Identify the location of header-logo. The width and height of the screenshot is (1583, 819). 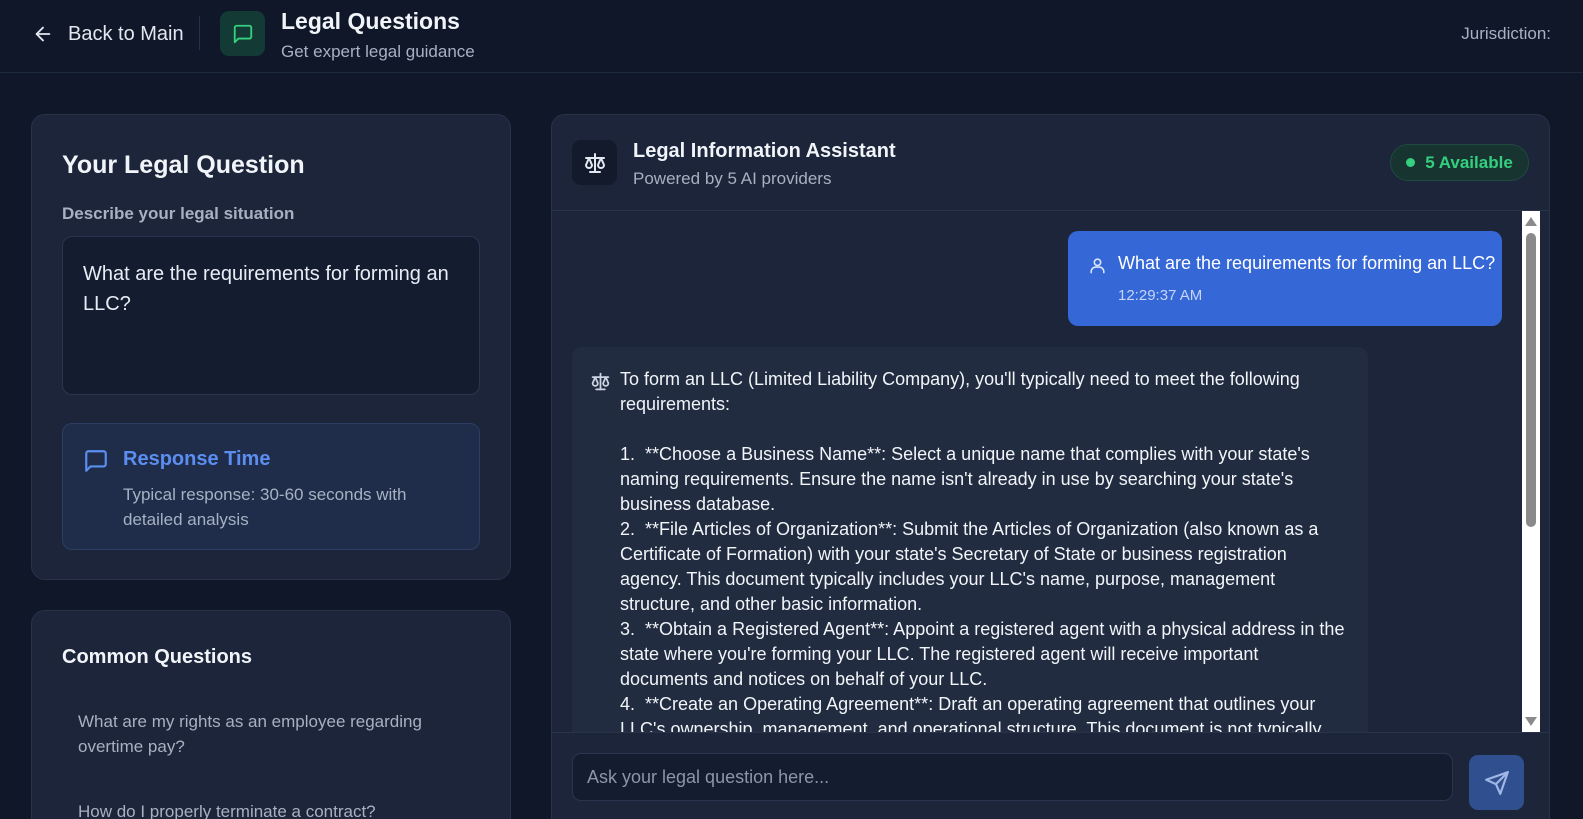
(242, 33).